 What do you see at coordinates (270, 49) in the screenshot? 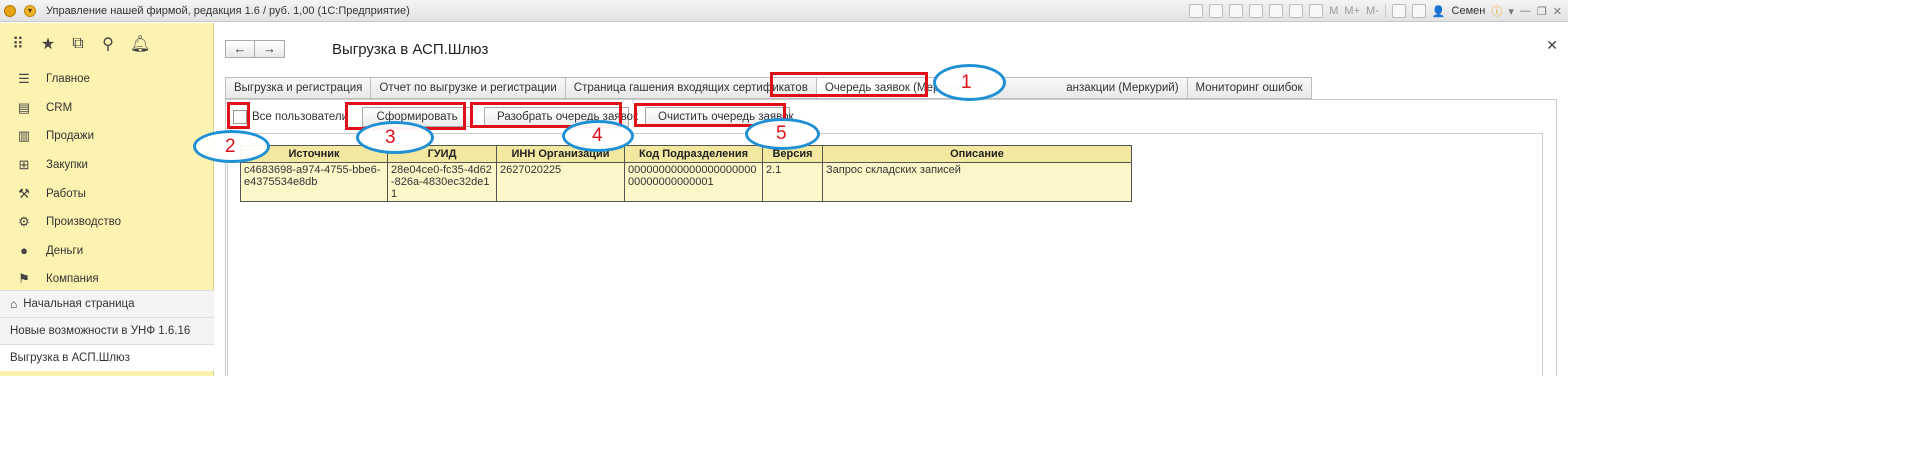
I see `forward-button: →` at bounding box center [270, 49].